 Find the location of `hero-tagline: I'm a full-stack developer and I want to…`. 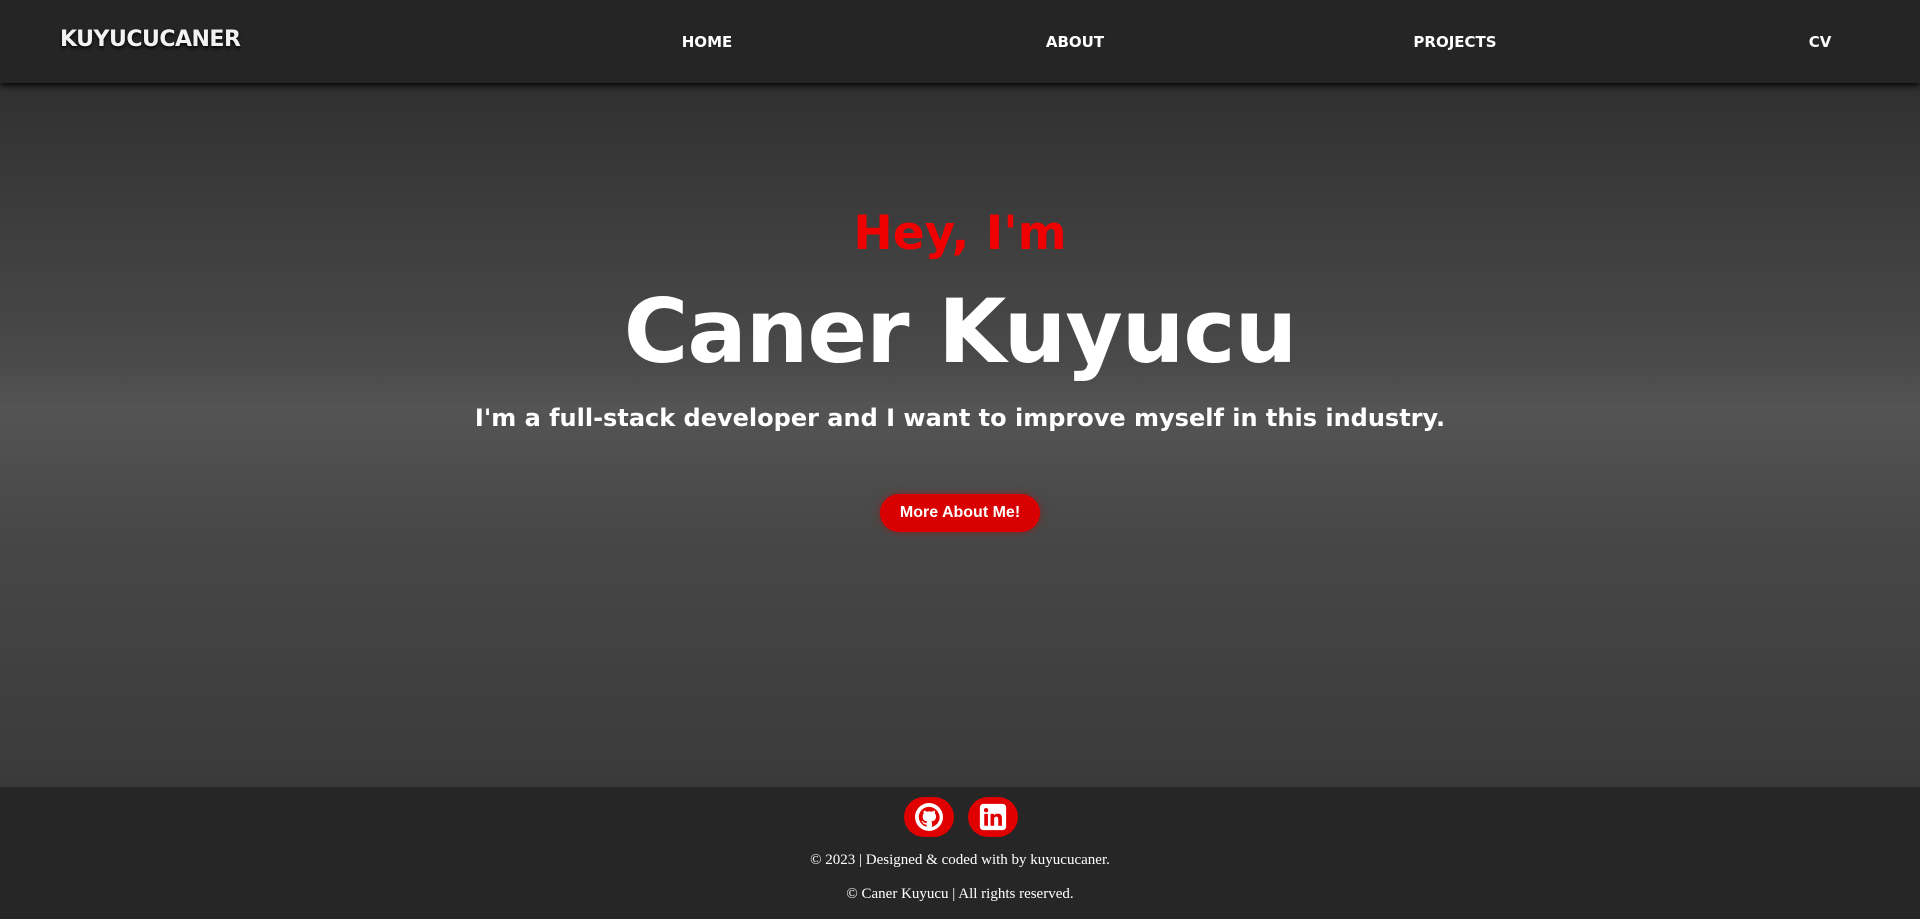

hero-tagline: I'm a full-stack developer and I want to… is located at coordinates (960, 418).